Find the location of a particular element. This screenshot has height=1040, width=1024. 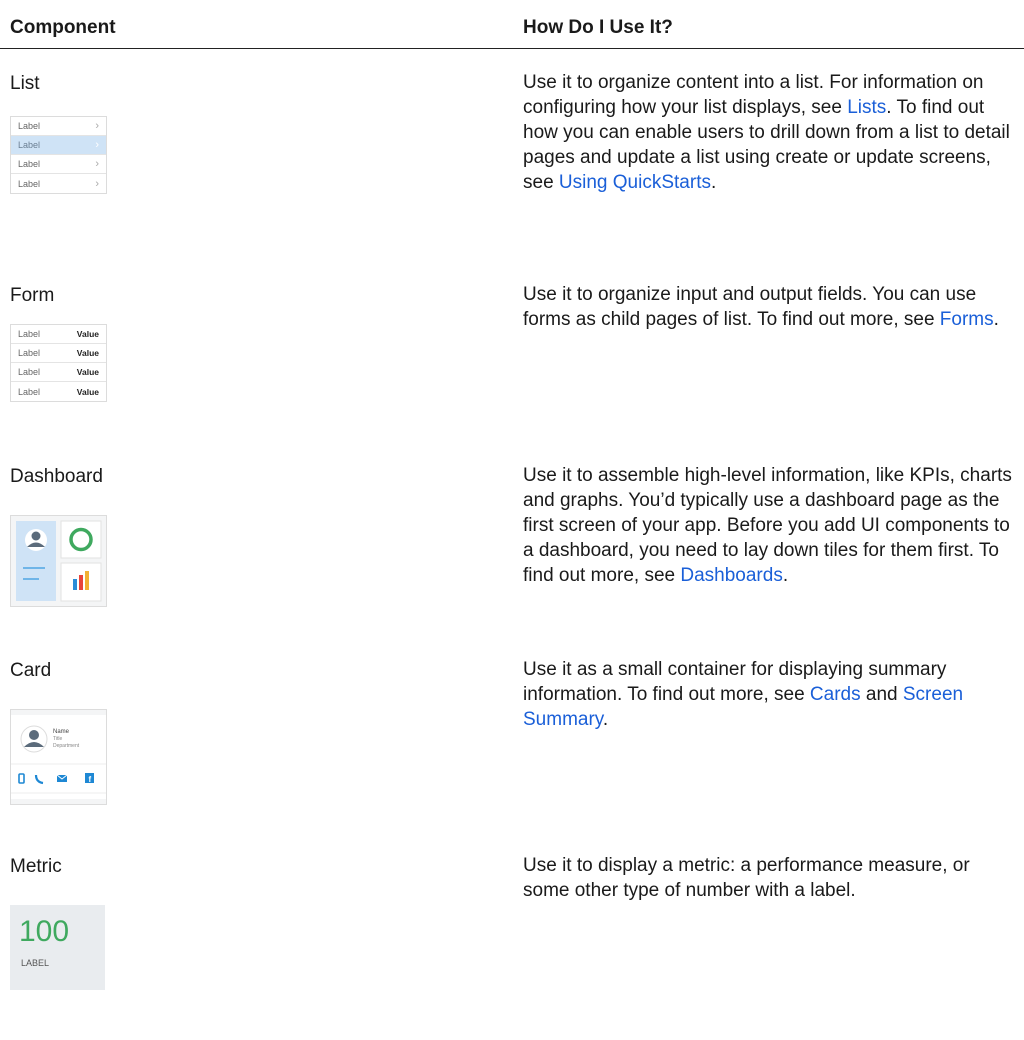

doc-link: Cards is located at coordinates (835, 694).